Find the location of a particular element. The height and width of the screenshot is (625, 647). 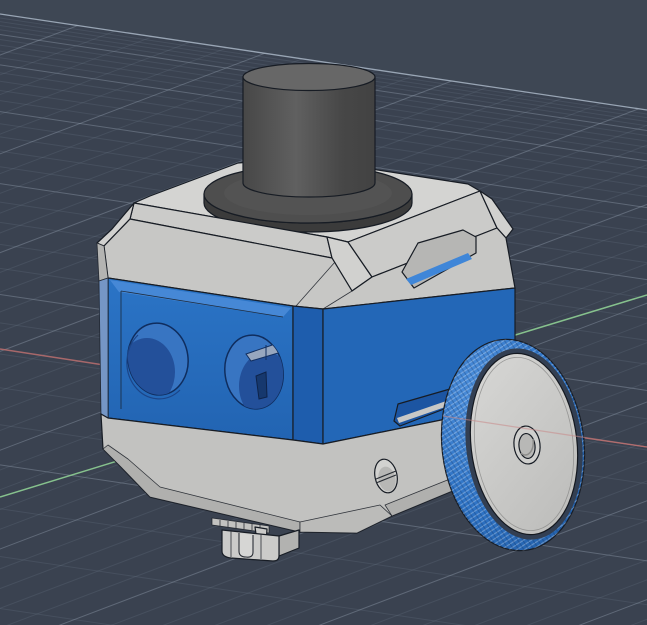

knob-cylinder-top is located at coordinates (309, 77).